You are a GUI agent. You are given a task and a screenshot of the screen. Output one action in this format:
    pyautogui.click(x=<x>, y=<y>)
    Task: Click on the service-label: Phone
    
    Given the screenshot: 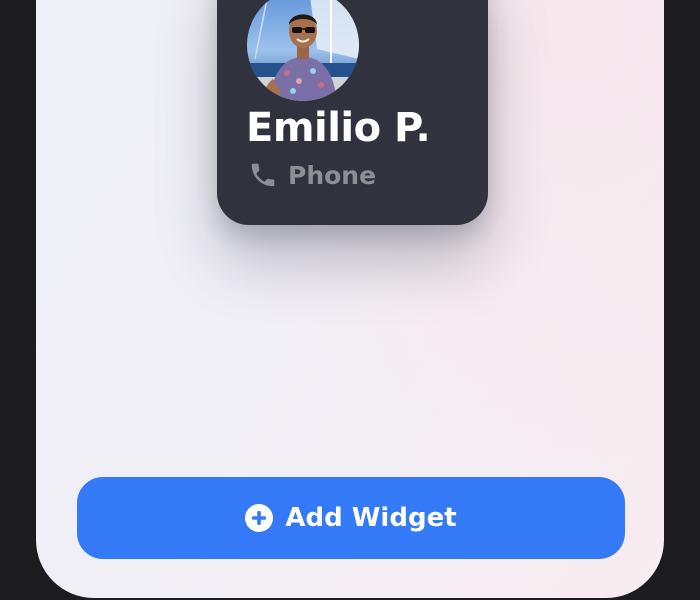 What is the action you would take?
    pyautogui.click(x=332, y=175)
    